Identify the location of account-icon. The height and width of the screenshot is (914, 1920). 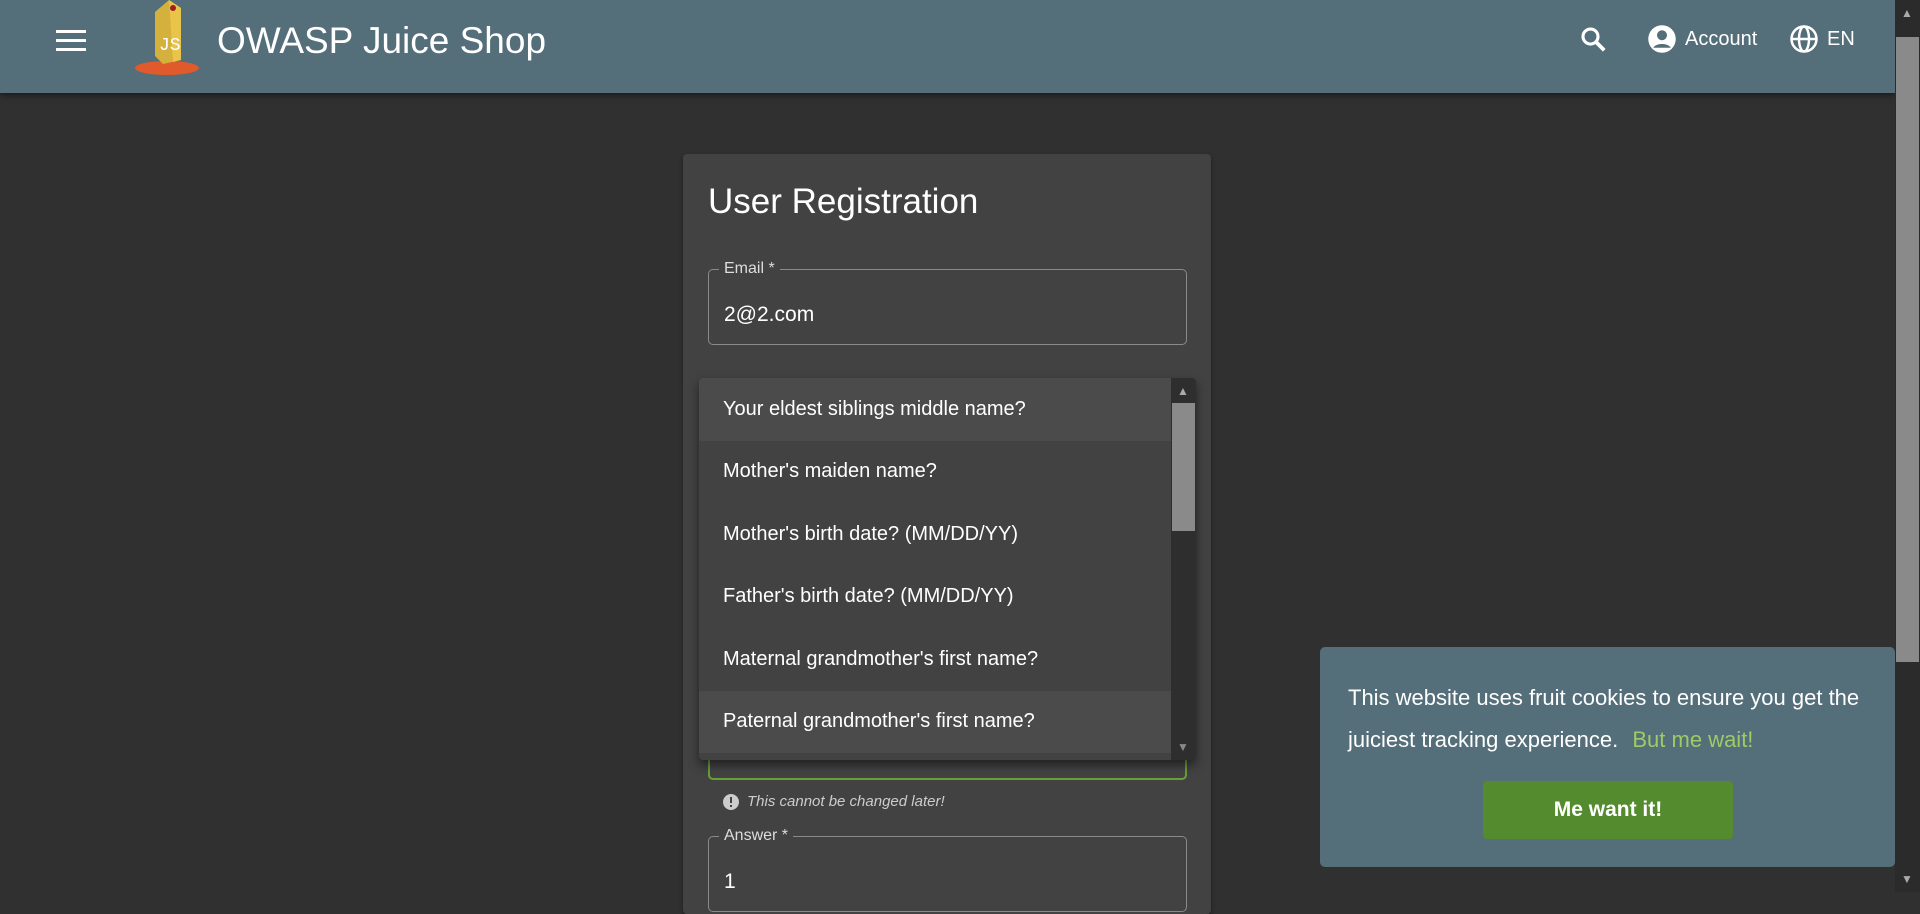
(1662, 39).